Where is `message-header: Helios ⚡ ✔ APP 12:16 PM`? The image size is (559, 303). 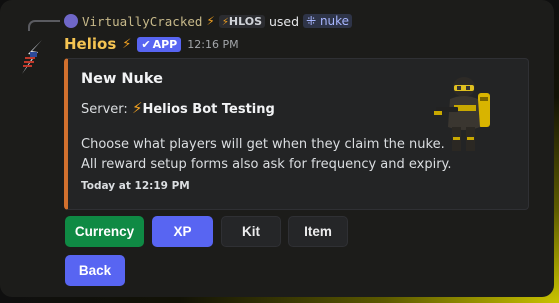
message-header: Helios ⚡ ✔ APP 12:16 PM is located at coordinates (151, 44).